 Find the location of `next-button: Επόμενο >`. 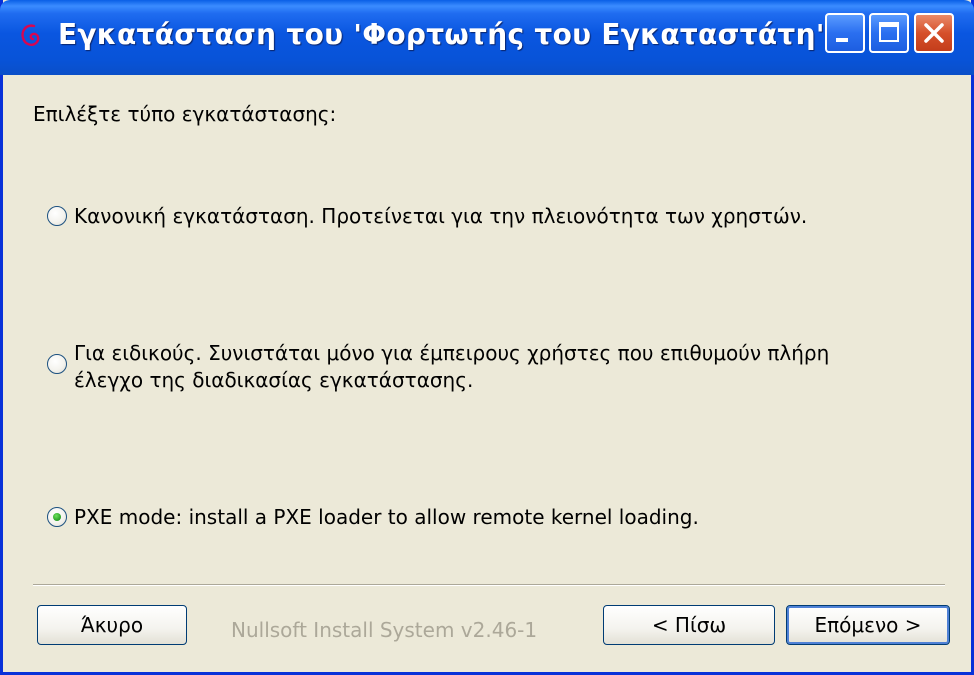

next-button: Επόμενο > is located at coordinates (868, 625).